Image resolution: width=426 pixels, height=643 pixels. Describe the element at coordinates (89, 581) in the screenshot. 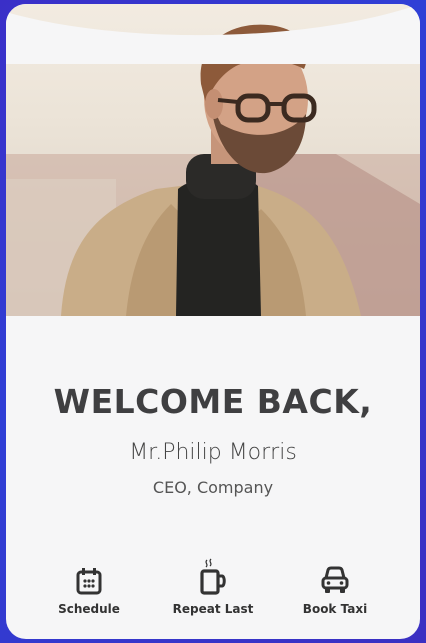

I see `calendar-icon` at that location.